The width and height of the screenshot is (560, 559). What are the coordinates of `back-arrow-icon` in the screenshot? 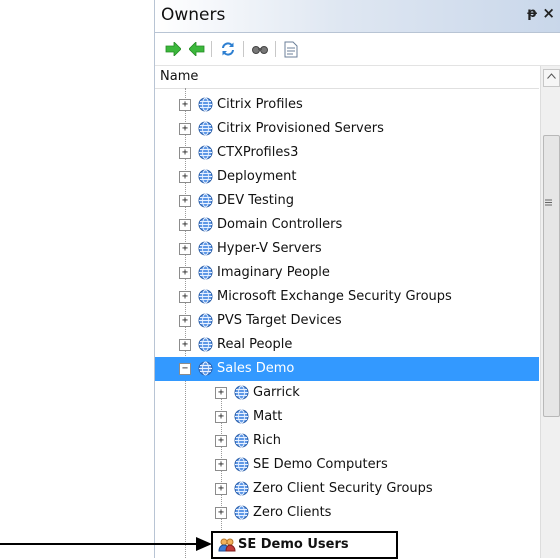 It's located at (197, 49).